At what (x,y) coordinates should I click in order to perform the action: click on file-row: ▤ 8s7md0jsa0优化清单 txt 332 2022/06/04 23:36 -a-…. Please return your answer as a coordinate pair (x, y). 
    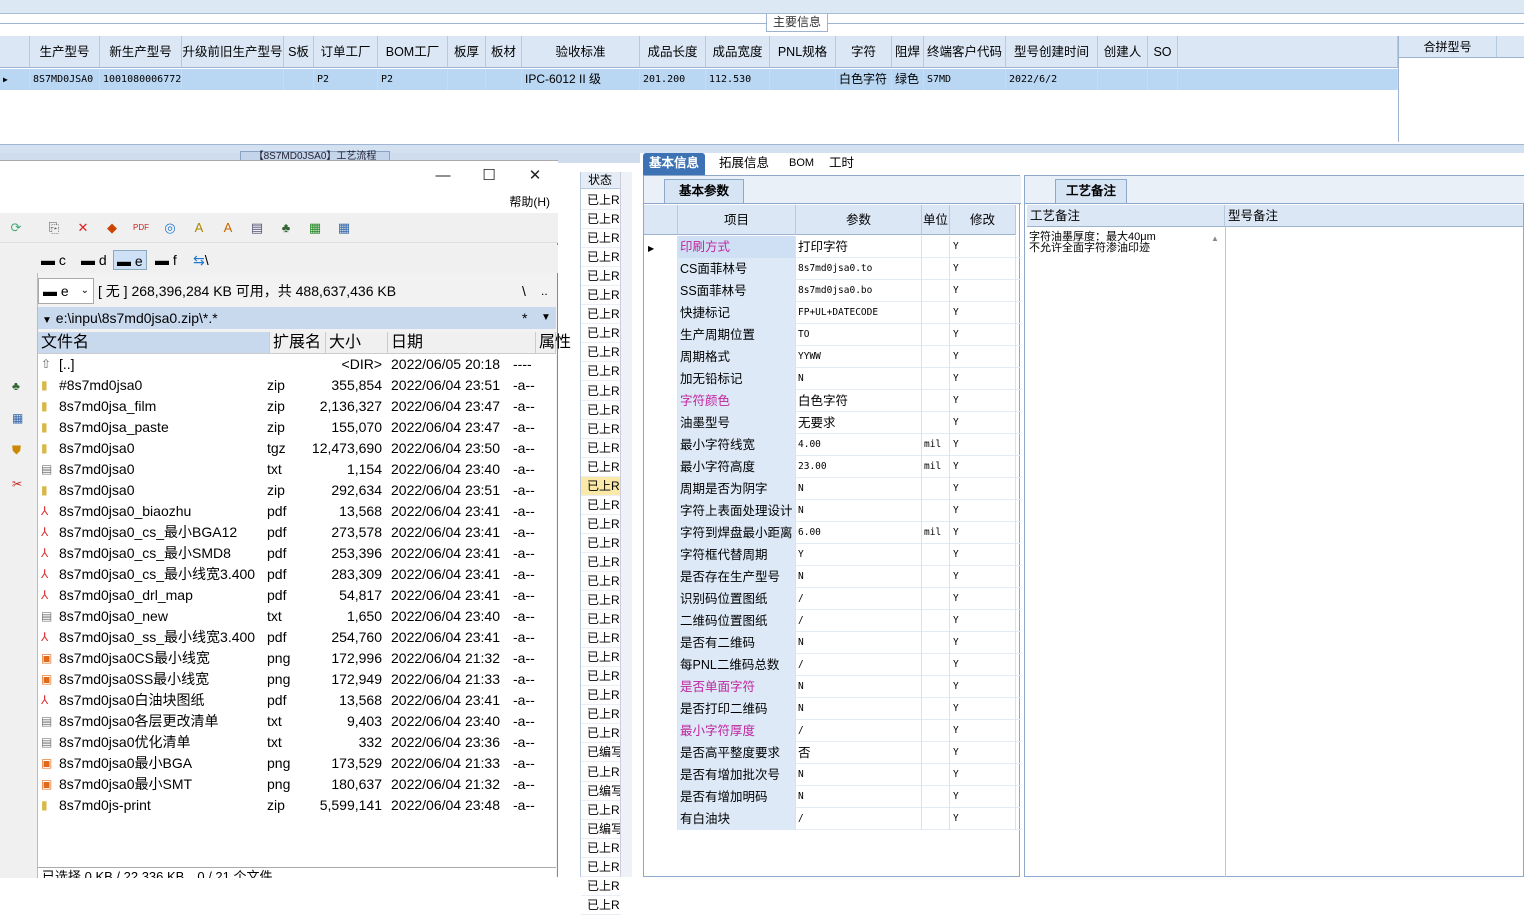
    Looking at the image, I should click on (297, 742).